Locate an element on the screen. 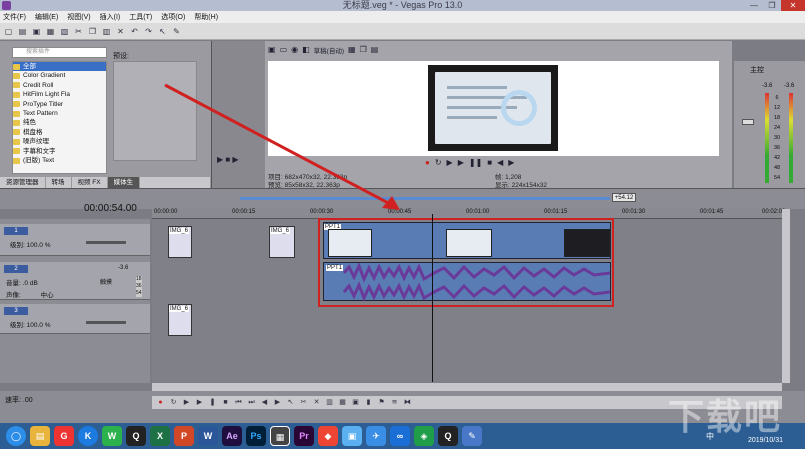 The width and height of the screenshot is (805, 449). powerpoint-icon: P is located at coordinates (184, 436).